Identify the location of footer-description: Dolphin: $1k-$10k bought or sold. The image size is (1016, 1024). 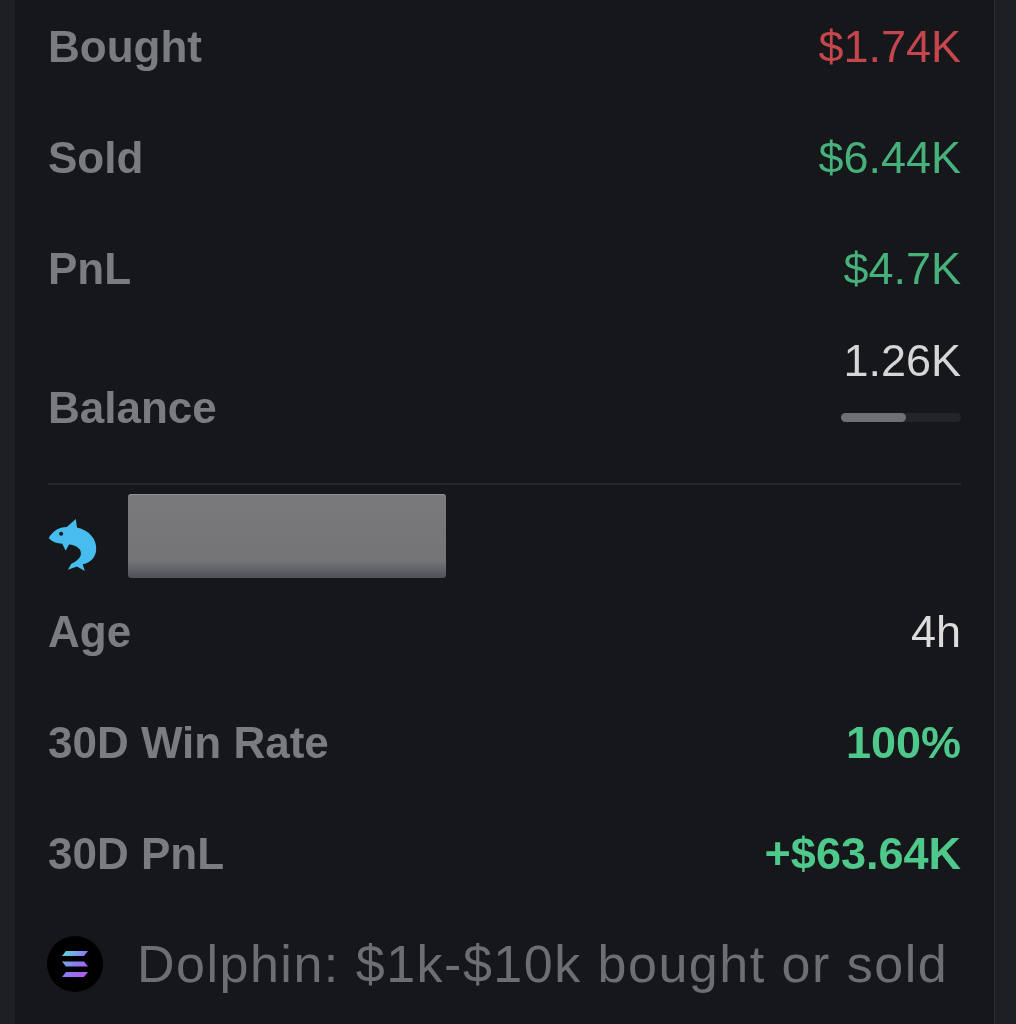
(543, 964).